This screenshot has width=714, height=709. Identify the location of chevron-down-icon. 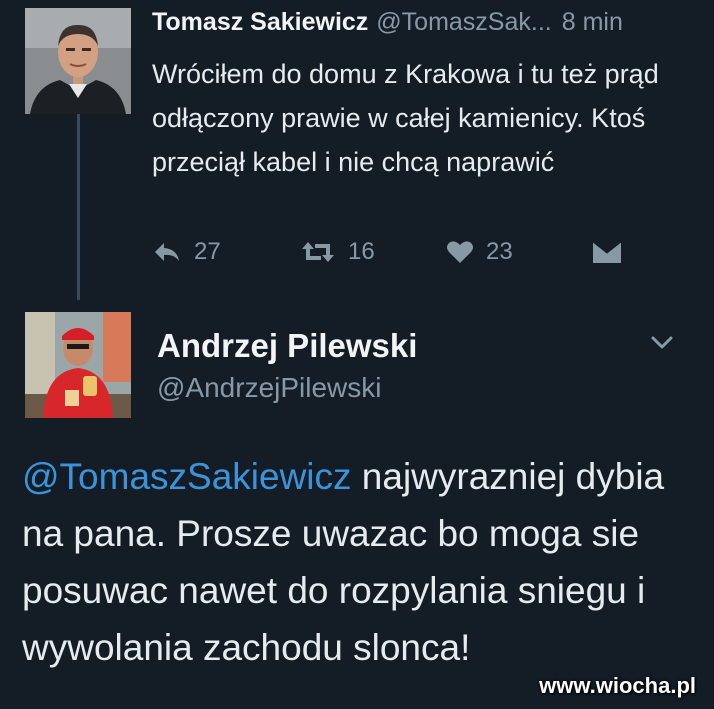
(662, 342).